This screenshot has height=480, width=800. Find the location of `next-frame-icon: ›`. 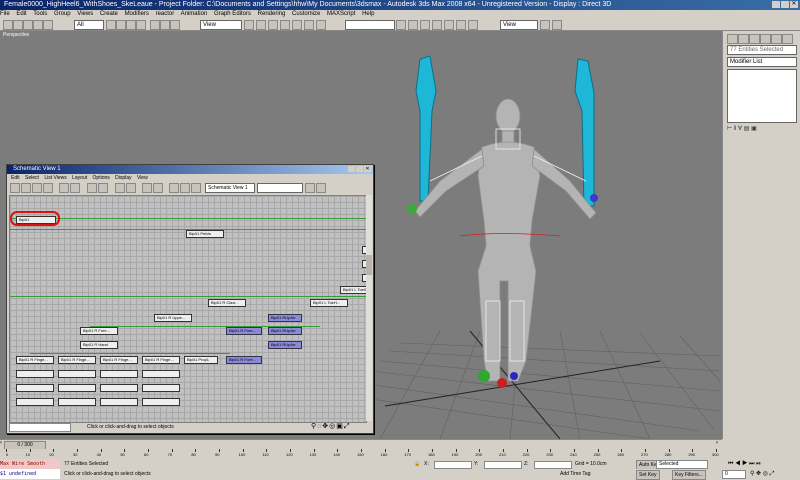

next-frame-icon: › is located at coordinates (717, 443).